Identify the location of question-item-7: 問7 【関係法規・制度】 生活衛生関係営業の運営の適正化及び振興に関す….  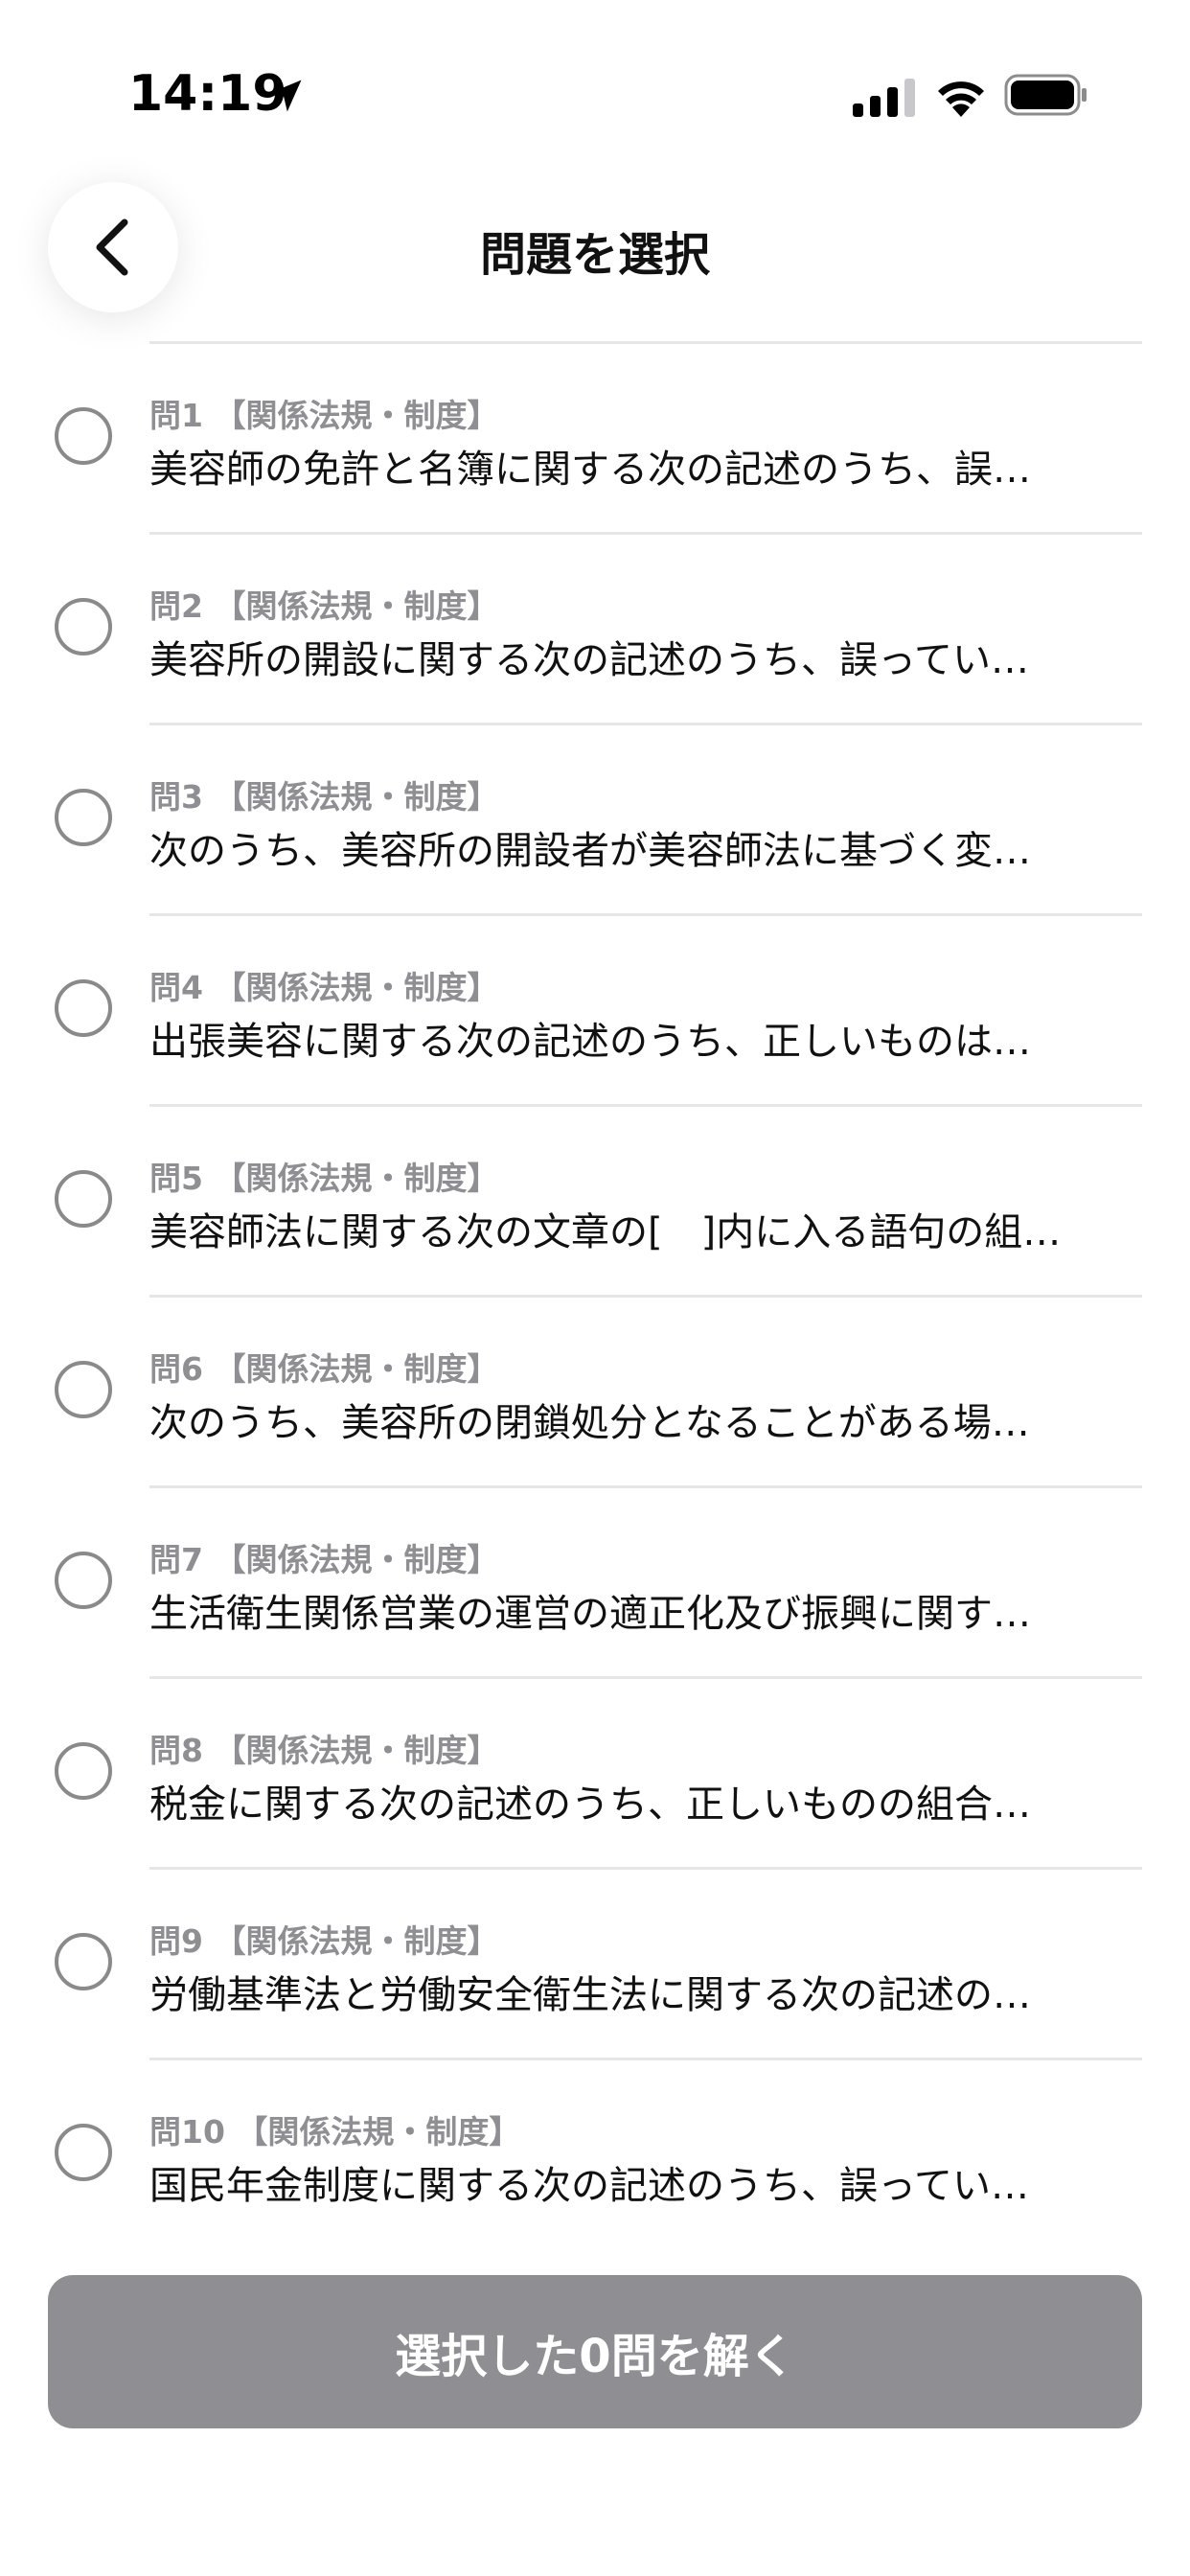
(595, 1583).